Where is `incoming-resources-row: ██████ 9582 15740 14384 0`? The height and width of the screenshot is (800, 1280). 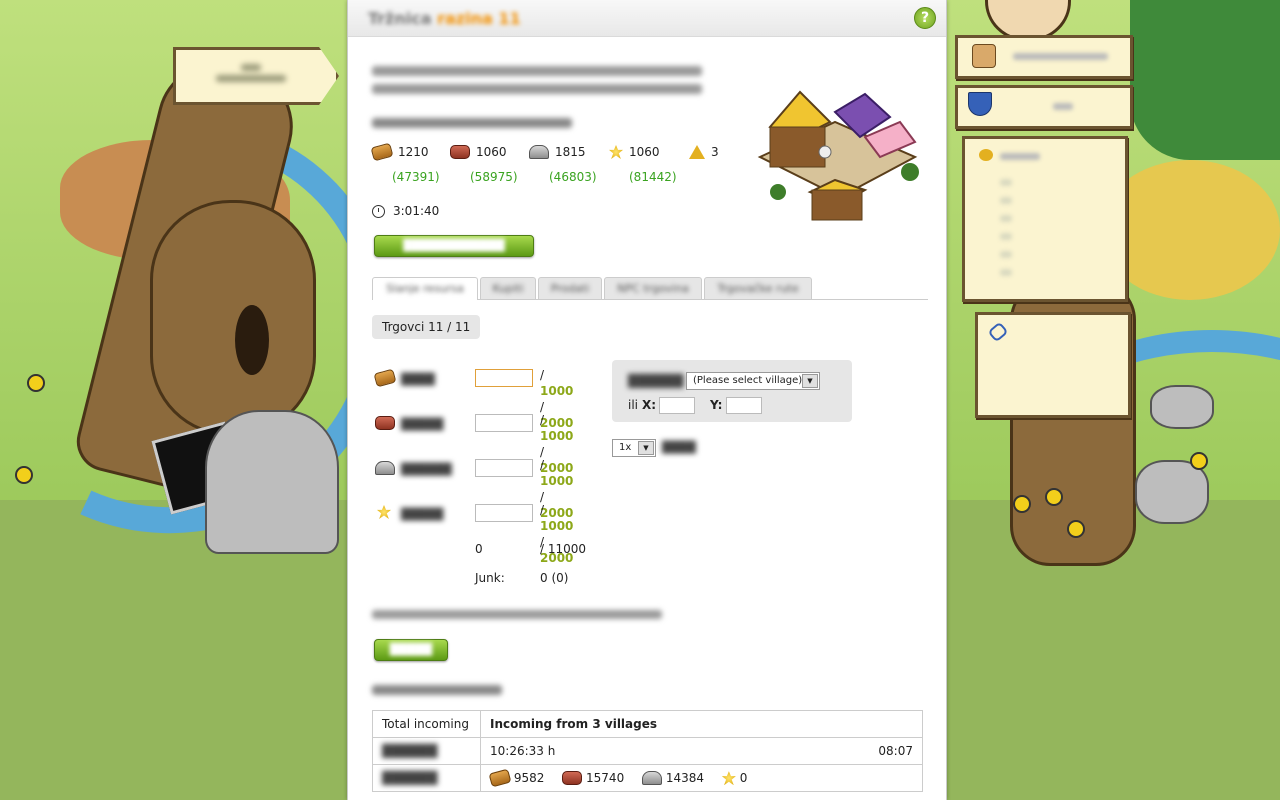 incoming-resources-row: ██████ 9582 15740 14384 0 is located at coordinates (647, 778).